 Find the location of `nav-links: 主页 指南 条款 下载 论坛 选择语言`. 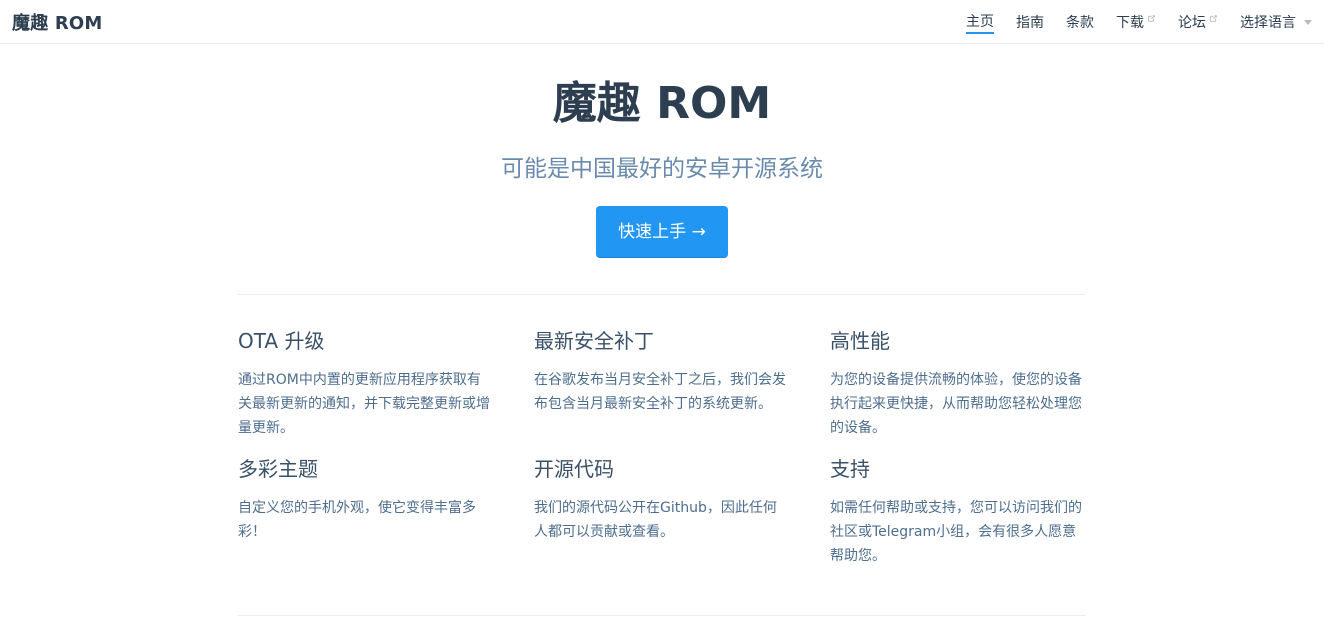

nav-links: 主页 指南 条款 下载 论坛 选择语言 is located at coordinates (1128, 22).